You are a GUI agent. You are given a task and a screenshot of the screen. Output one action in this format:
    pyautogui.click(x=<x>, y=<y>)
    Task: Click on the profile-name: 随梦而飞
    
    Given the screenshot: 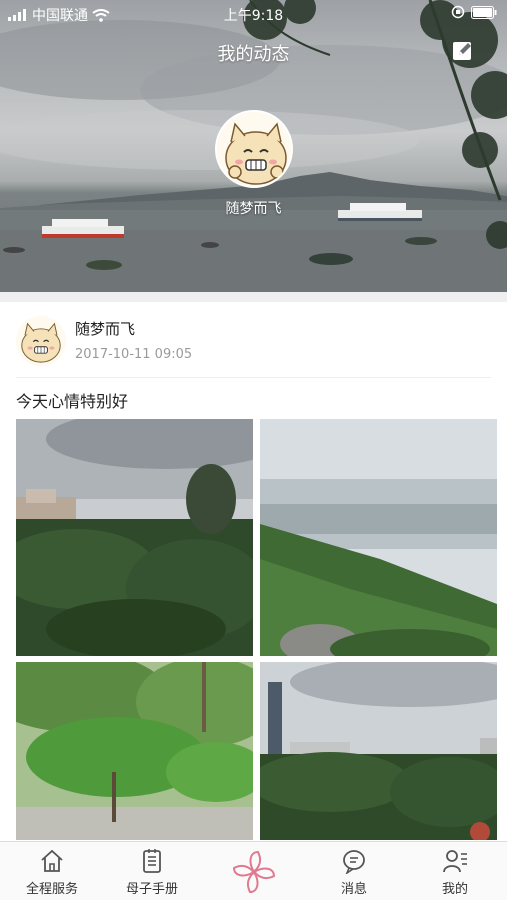 What is the action you would take?
    pyautogui.click(x=253, y=209)
    